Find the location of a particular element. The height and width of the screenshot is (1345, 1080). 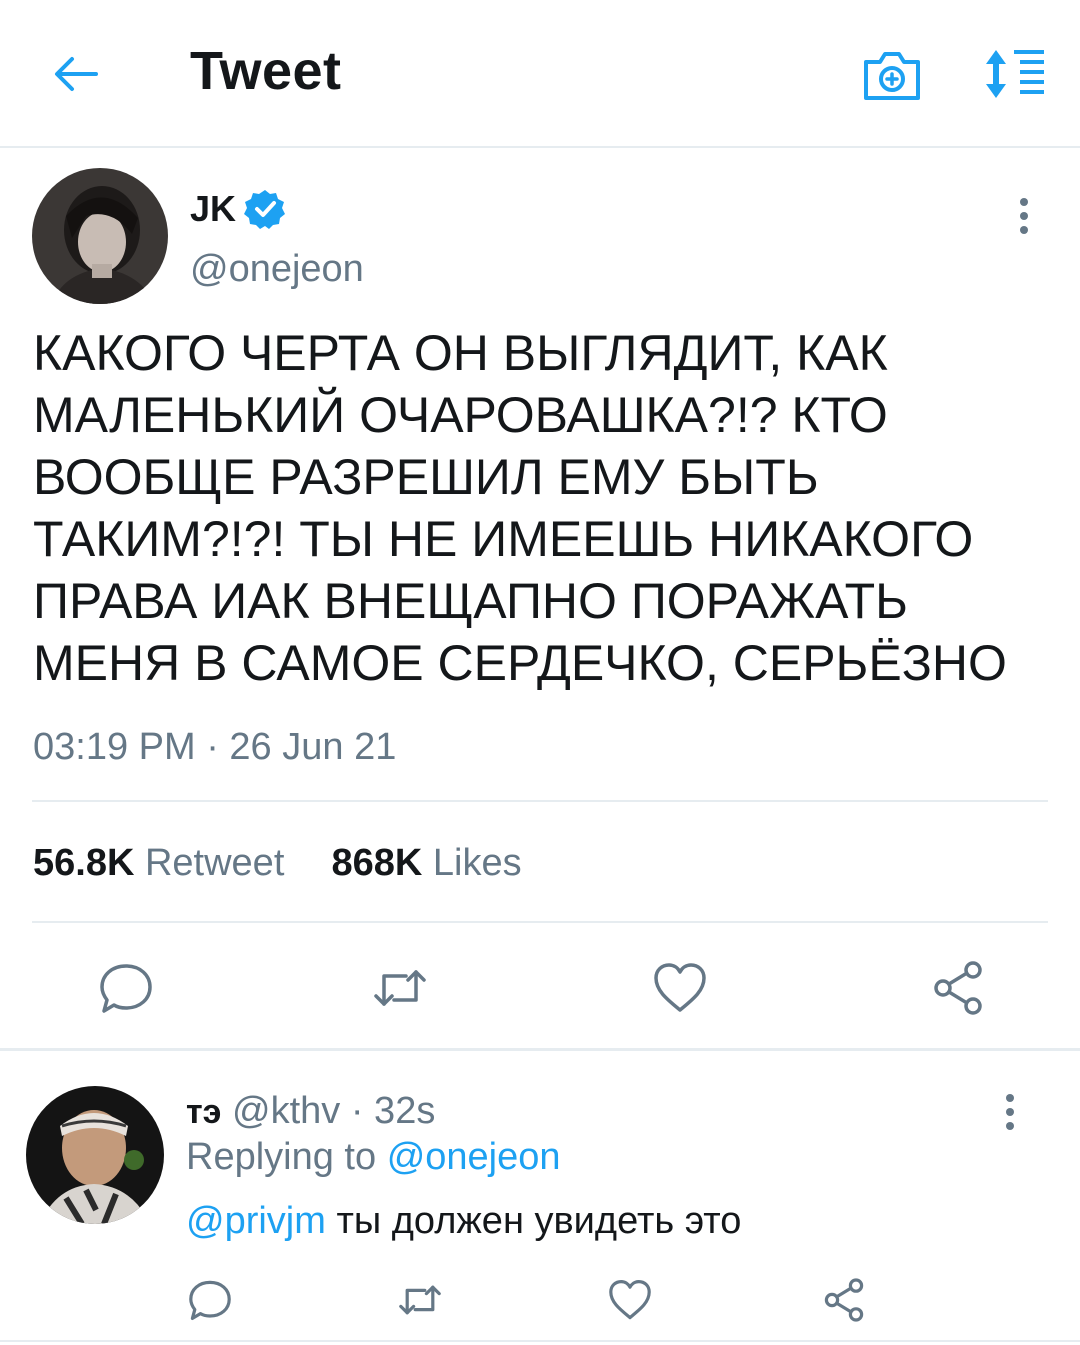

tweet-text-line: ВООБЩЕ РАЗРЕШИЛ ЕМУ БЫТЬ is located at coordinates (426, 477).